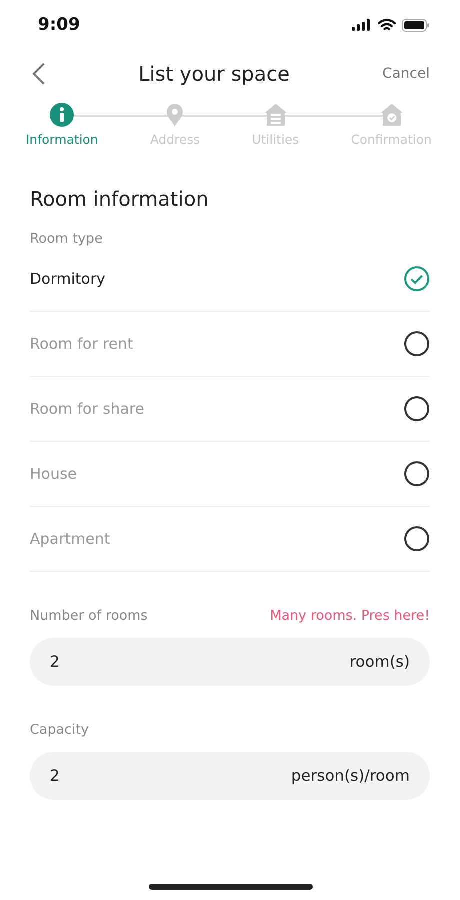 Image resolution: width=460 pixels, height=900 pixels. What do you see at coordinates (230, 539) in the screenshot?
I see `room-type-option: Apartment` at bounding box center [230, 539].